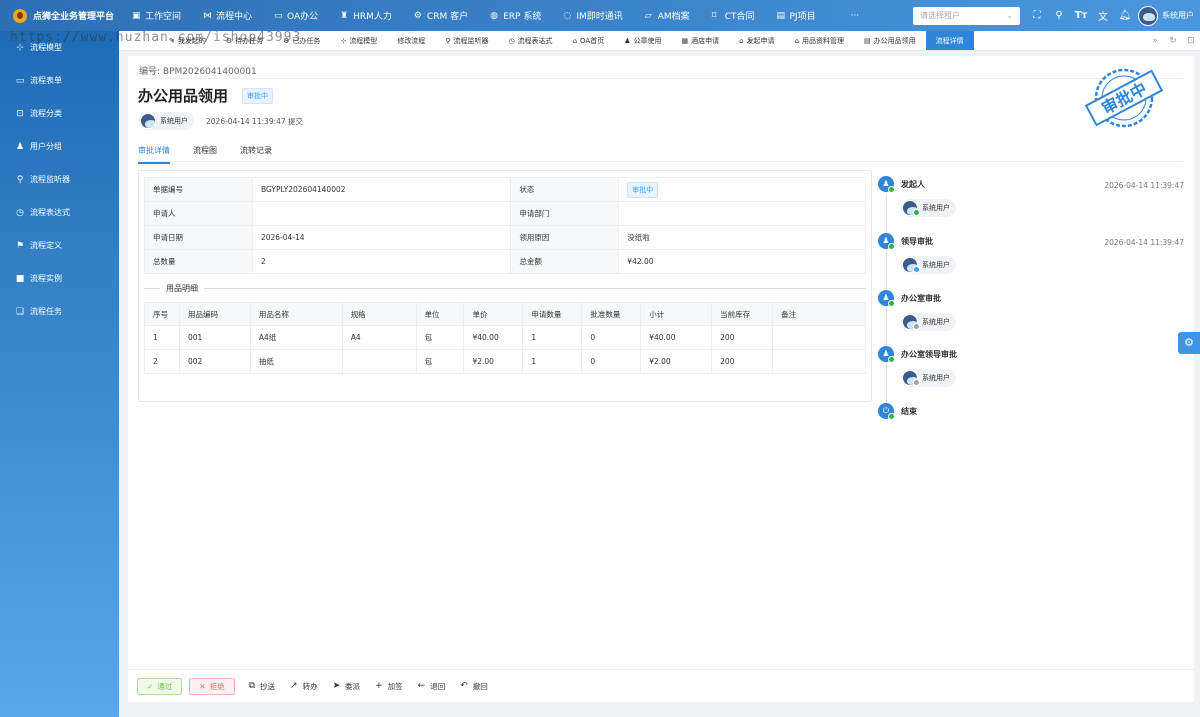  Describe the element at coordinates (676, 314) in the screenshot. I see `column-header: 小计` at that location.